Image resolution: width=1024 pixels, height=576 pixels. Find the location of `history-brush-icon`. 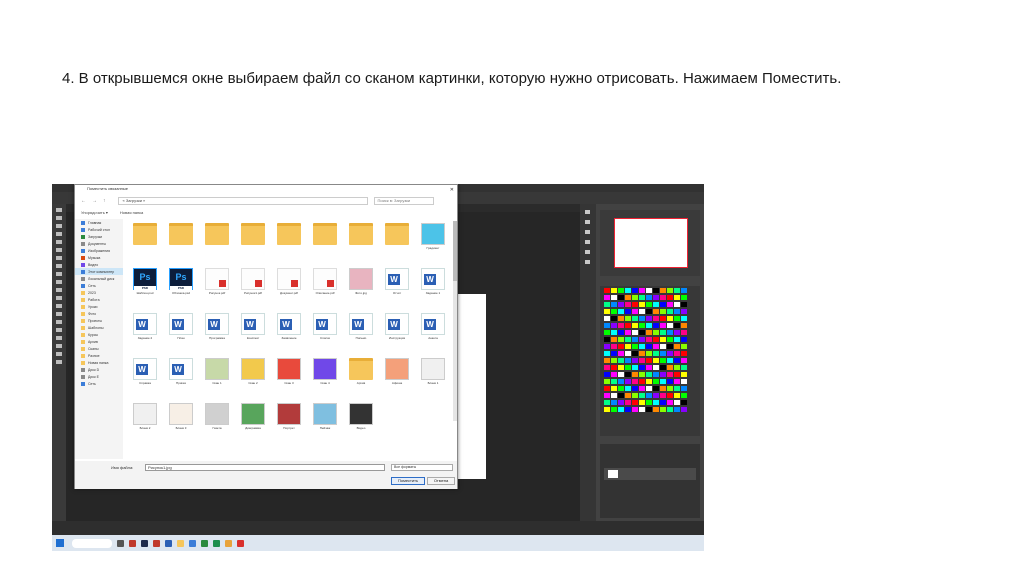

history-brush-icon is located at coordinates (59, 282).